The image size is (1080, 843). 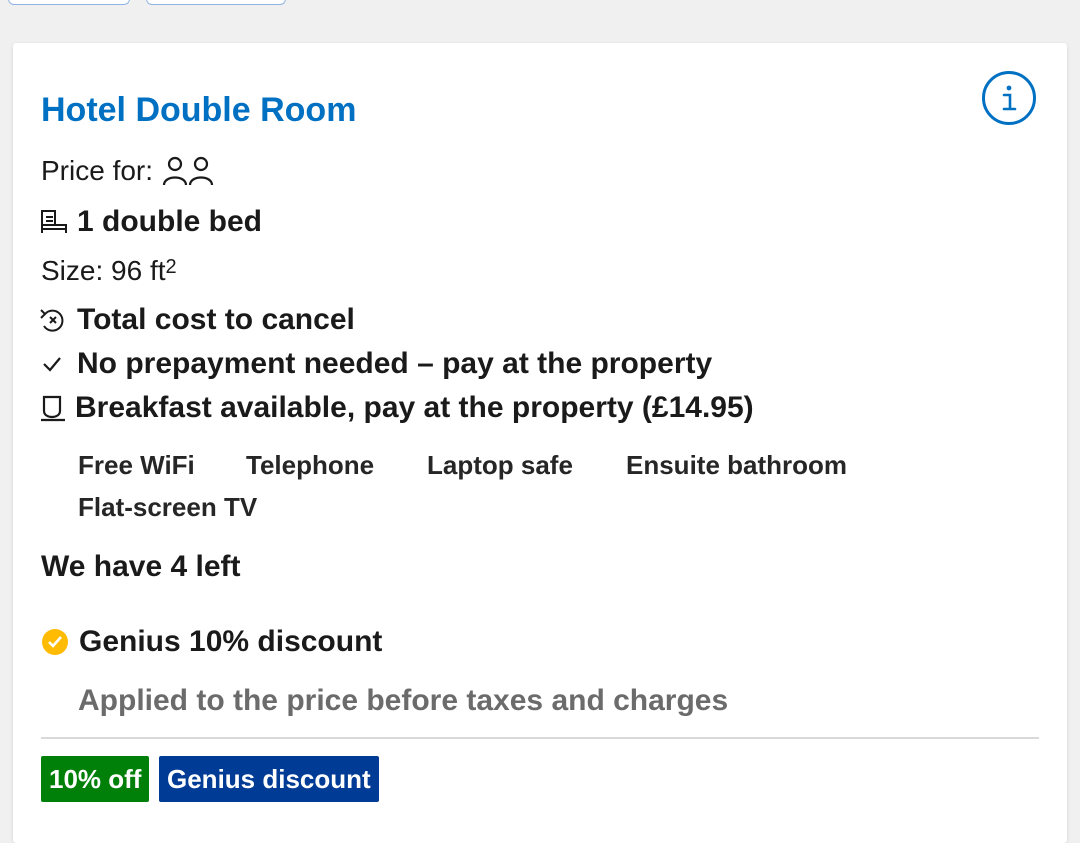 What do you see at coordinates (53, 320) in the screenshot?
I see `cancel-clock-icon` at bounding box center [53, 320].